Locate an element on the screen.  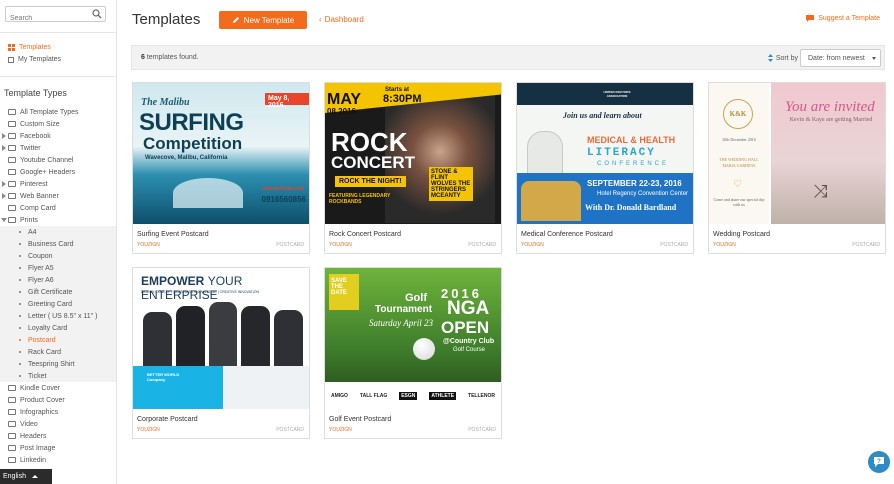
template-author: YOUZIGN is located at coordinates (148, 430).